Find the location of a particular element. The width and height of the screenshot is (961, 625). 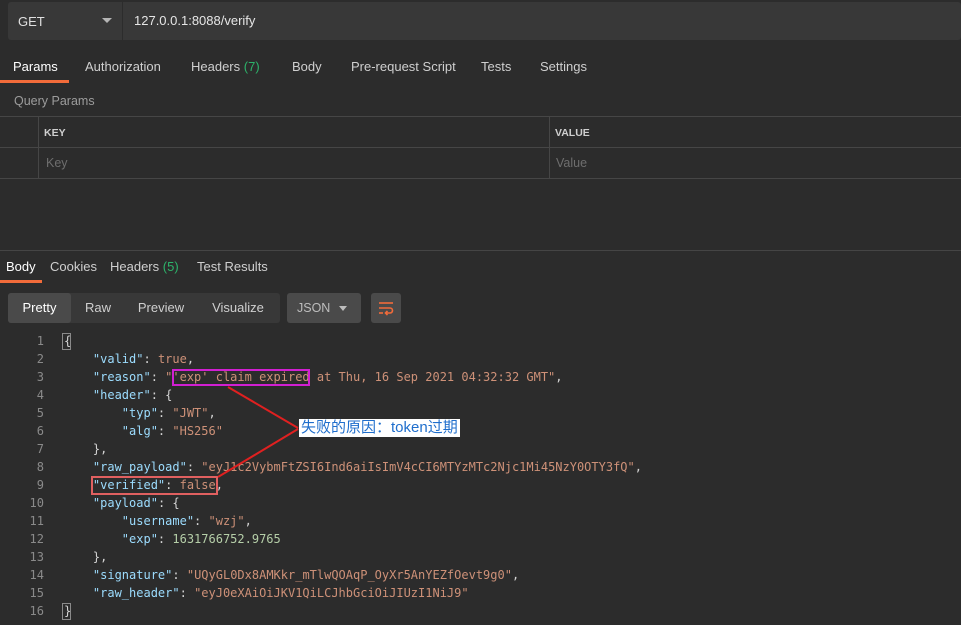

annotation-callout: 失败的原因：token过期 is located at coordinates (379, 428).